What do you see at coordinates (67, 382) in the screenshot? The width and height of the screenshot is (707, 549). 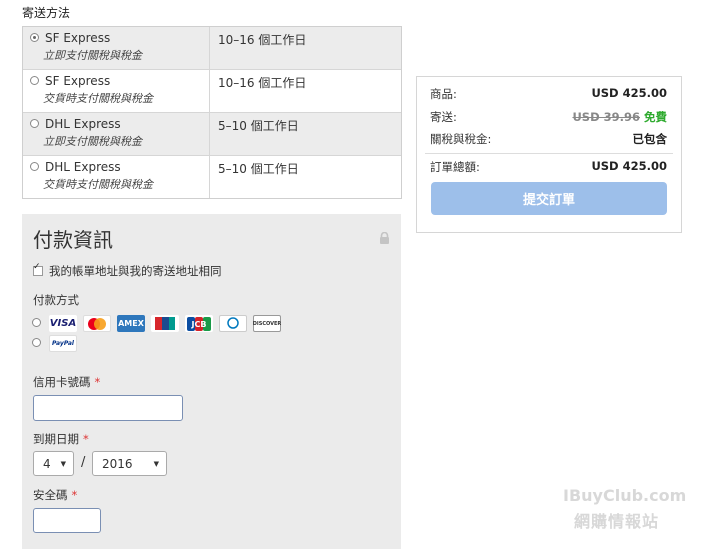 I see `card-number-label: 信用卡號碼 *` at bounding box center [67, 382].